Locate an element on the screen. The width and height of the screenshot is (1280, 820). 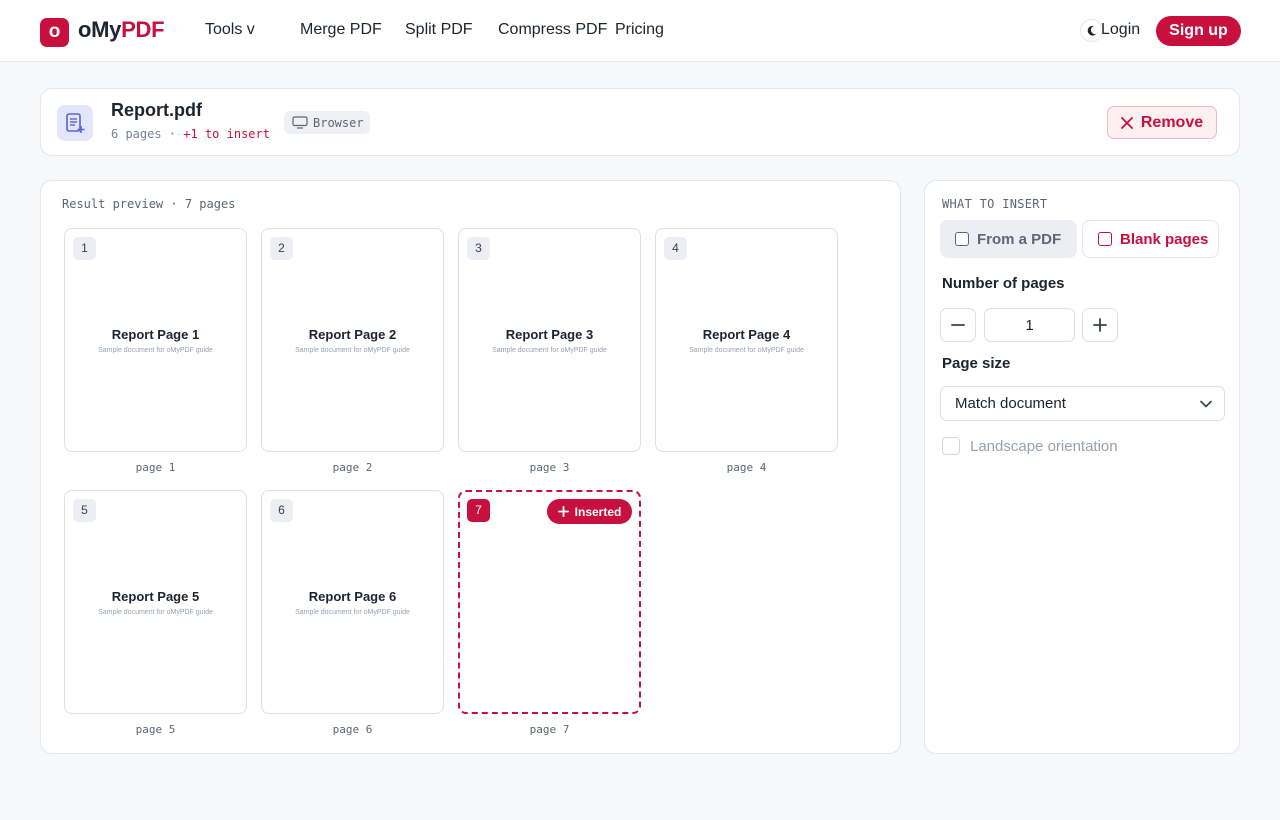
source-label: Browser is located at coordinates (338, 122).